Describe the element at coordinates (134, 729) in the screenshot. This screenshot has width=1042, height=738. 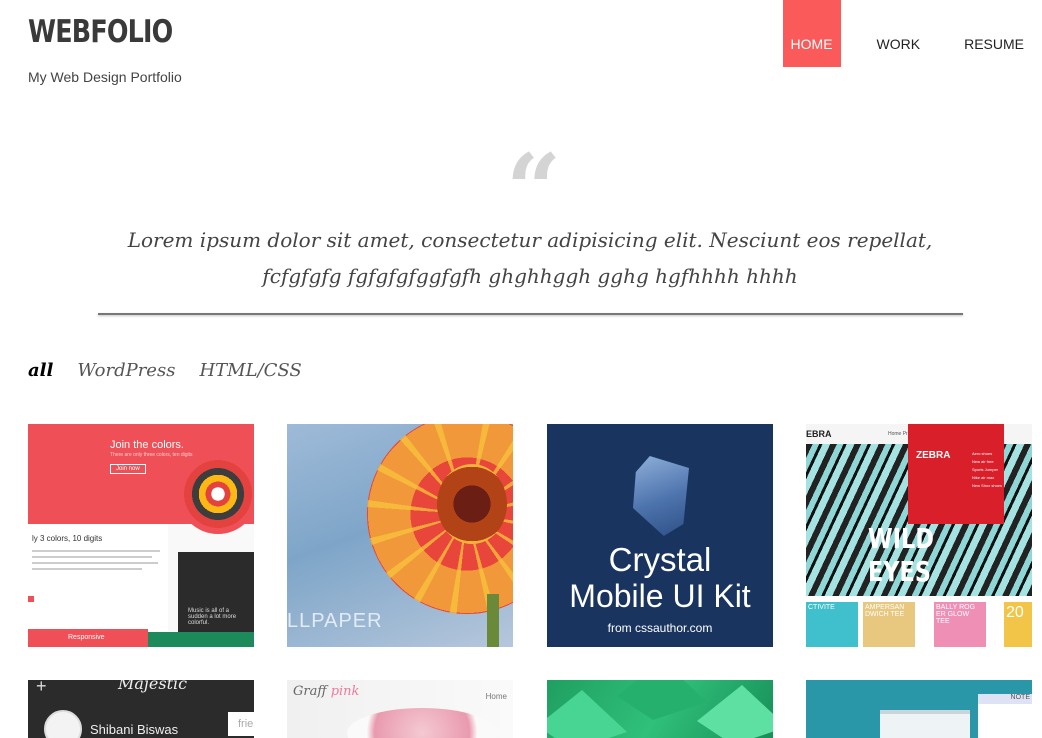
I see `thumb-user-name: Shibani Biswas` at that location.